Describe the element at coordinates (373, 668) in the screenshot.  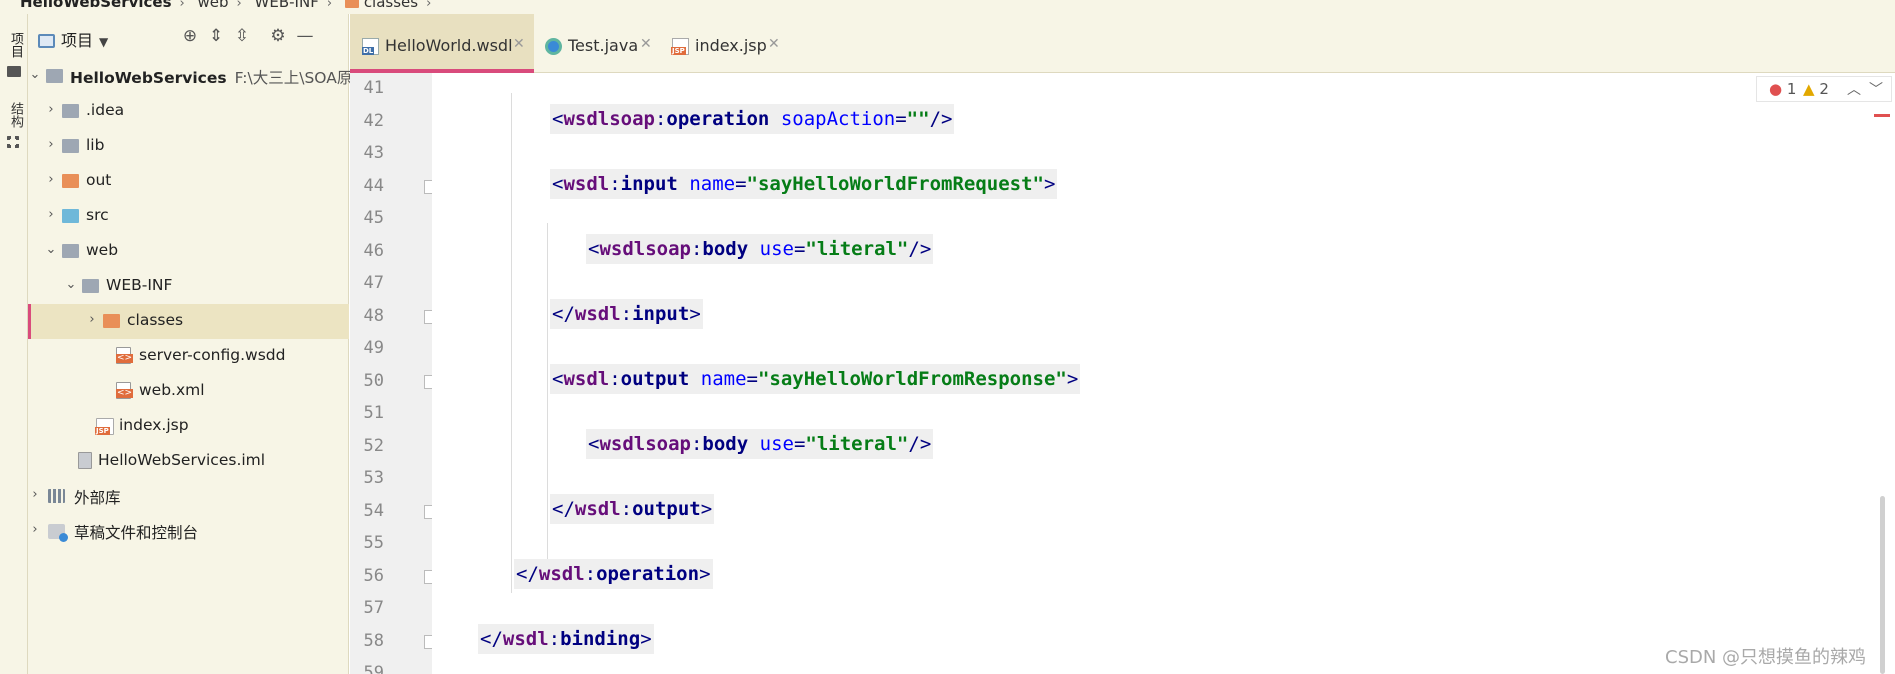
I see `line-number: 59` at that location.